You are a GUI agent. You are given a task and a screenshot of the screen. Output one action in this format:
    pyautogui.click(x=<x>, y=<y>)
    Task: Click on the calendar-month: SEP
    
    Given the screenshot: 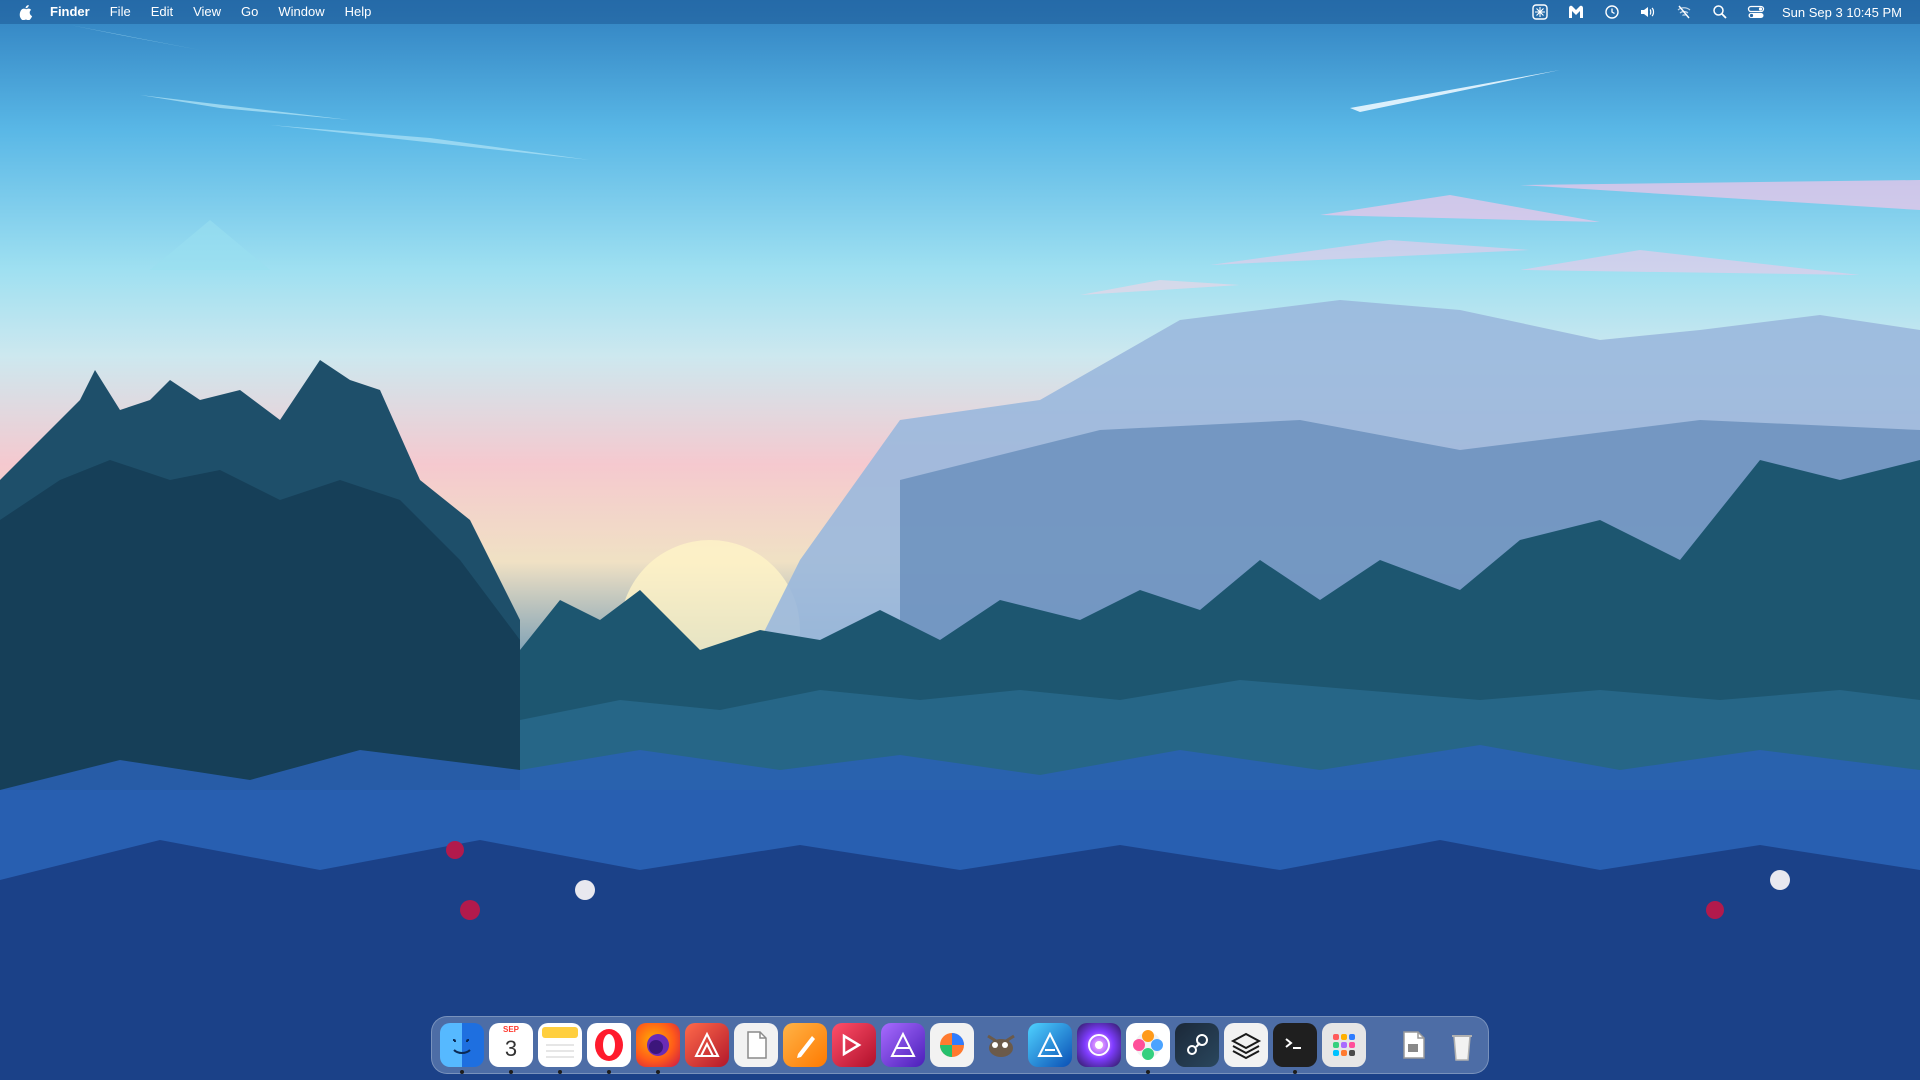 What is the action you would take?
    pyautogui.click(x=510, y=1029)
    